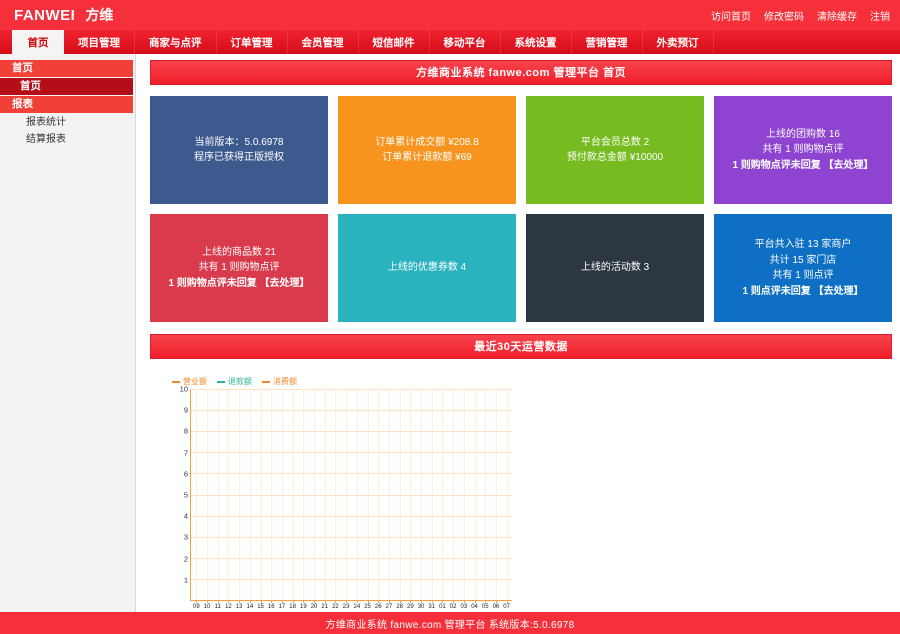 This screenshot has height=634, width=900. What do you see at coordinates (183, 389) in the screenshot?
I see `chart-y-tick-label: 10` at bounding box center [183, 389].